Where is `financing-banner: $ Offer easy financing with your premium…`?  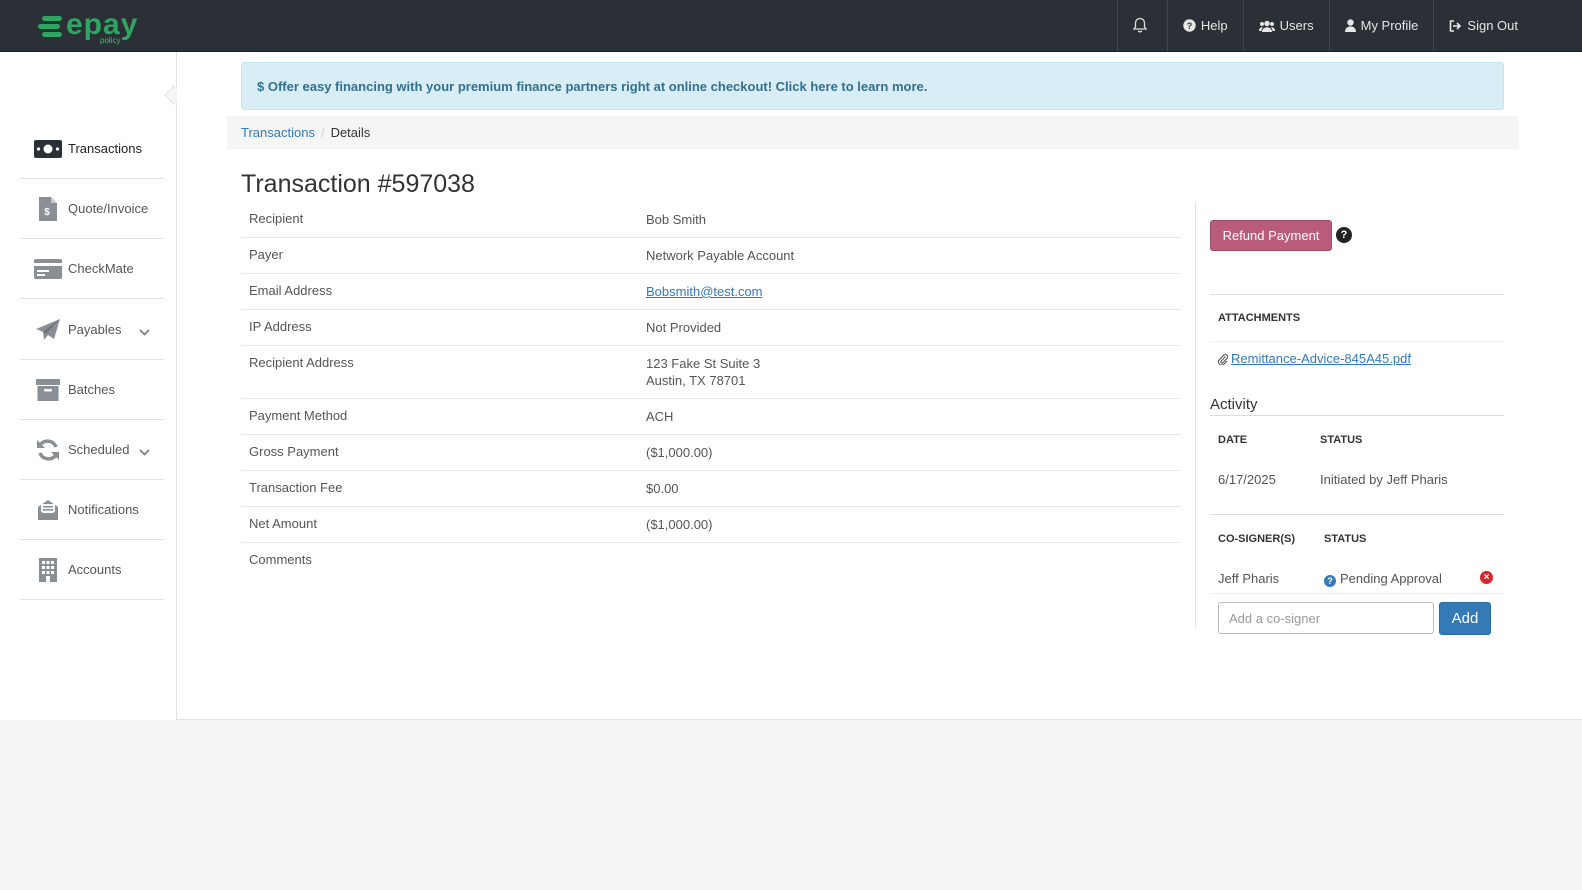 financing-banner: $ Offer easy financing with your premium… is located at coordinates (872, 86).